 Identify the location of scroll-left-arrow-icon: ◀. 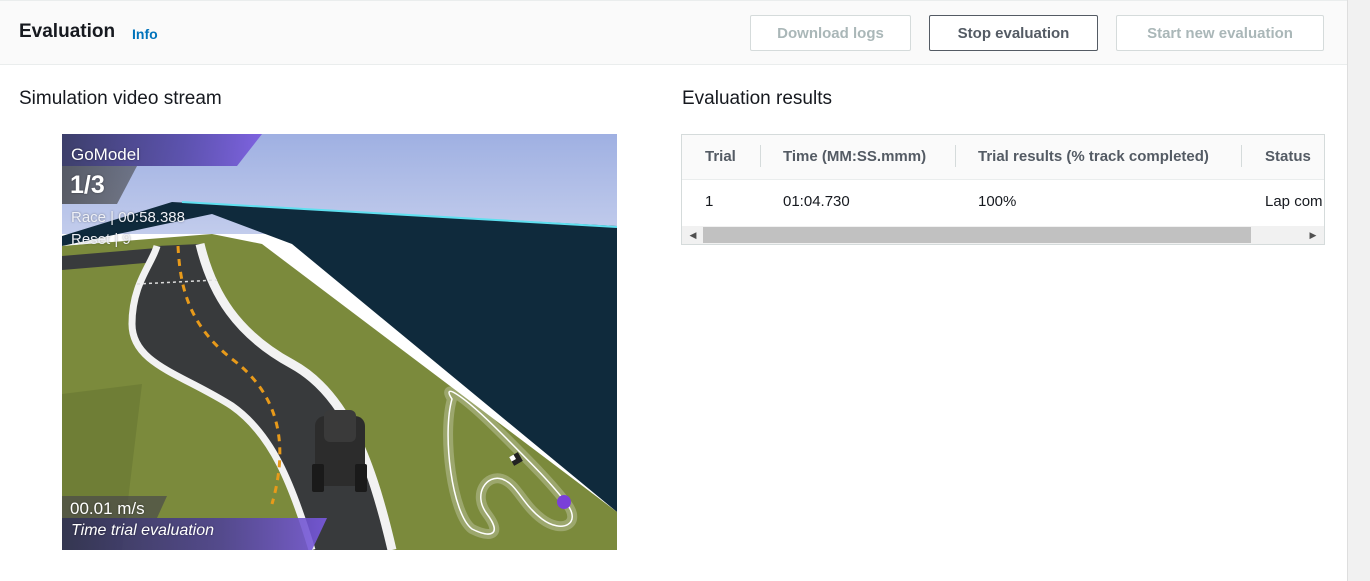
(693, 235).